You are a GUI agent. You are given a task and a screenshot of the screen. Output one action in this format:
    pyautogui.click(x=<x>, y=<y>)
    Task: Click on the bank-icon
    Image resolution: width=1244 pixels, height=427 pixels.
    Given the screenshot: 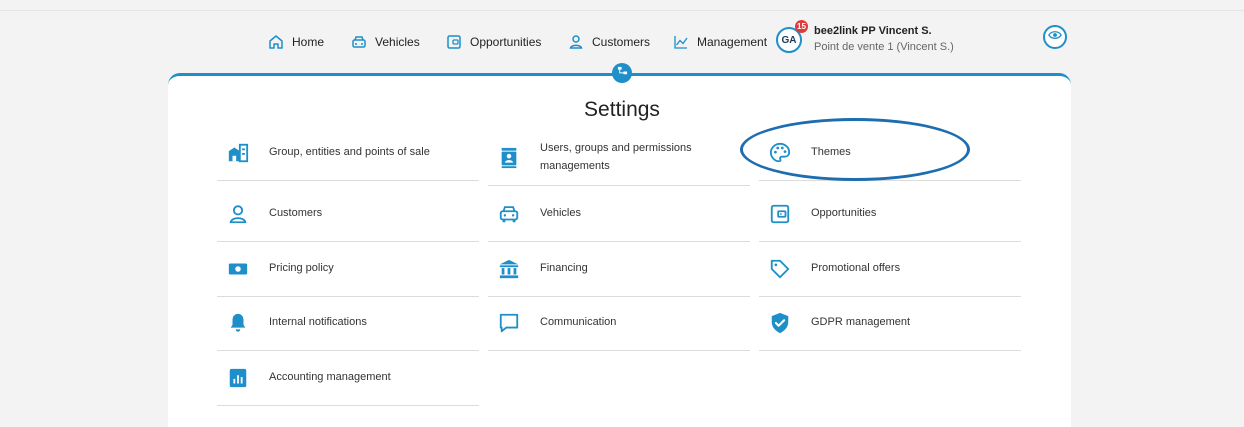 What is the action you would take?
    pyautogui.click(x=514, y=269)
    